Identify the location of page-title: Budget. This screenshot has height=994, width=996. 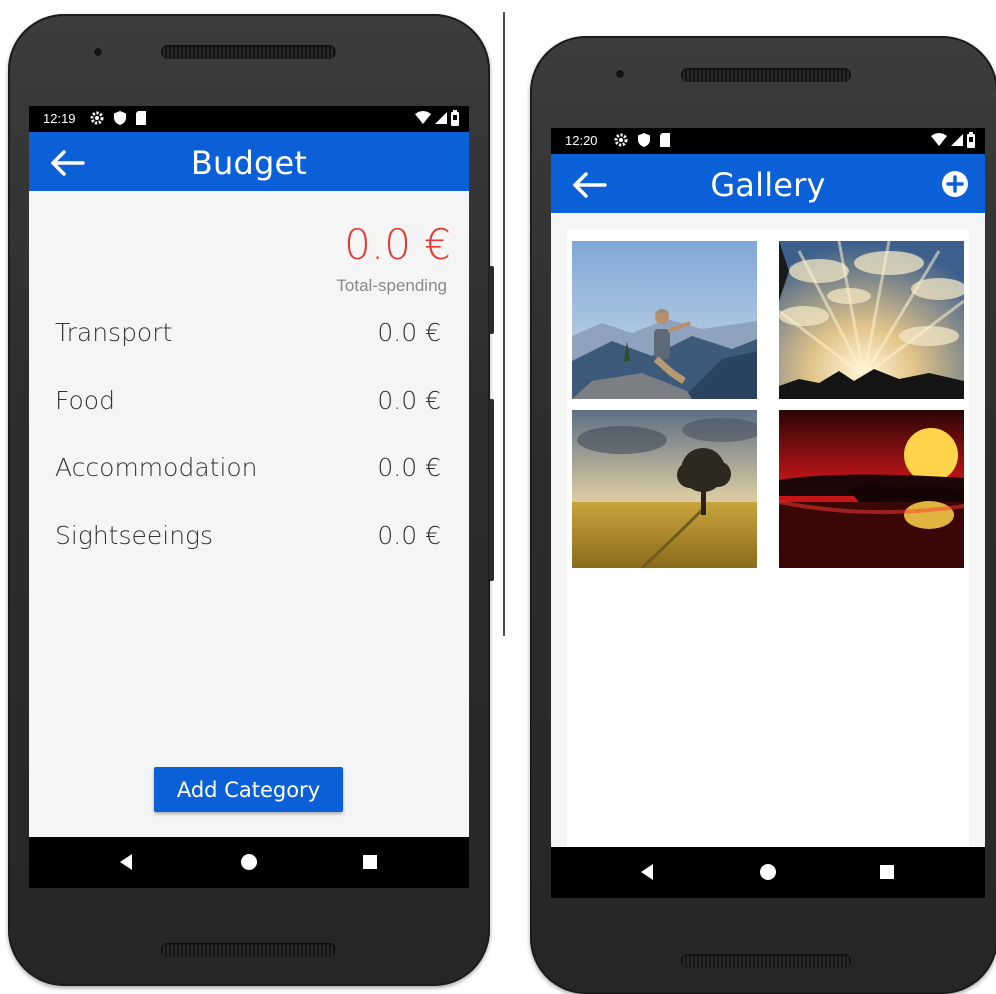
(249, 163).